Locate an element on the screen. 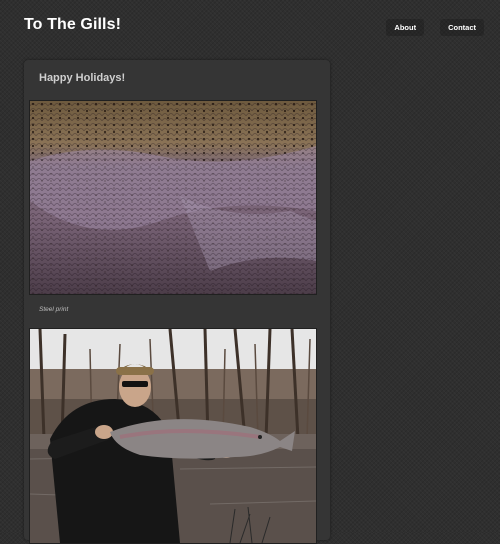 The image size is (500, 544). nav-about-link: About is located at coordinates (405, 27).